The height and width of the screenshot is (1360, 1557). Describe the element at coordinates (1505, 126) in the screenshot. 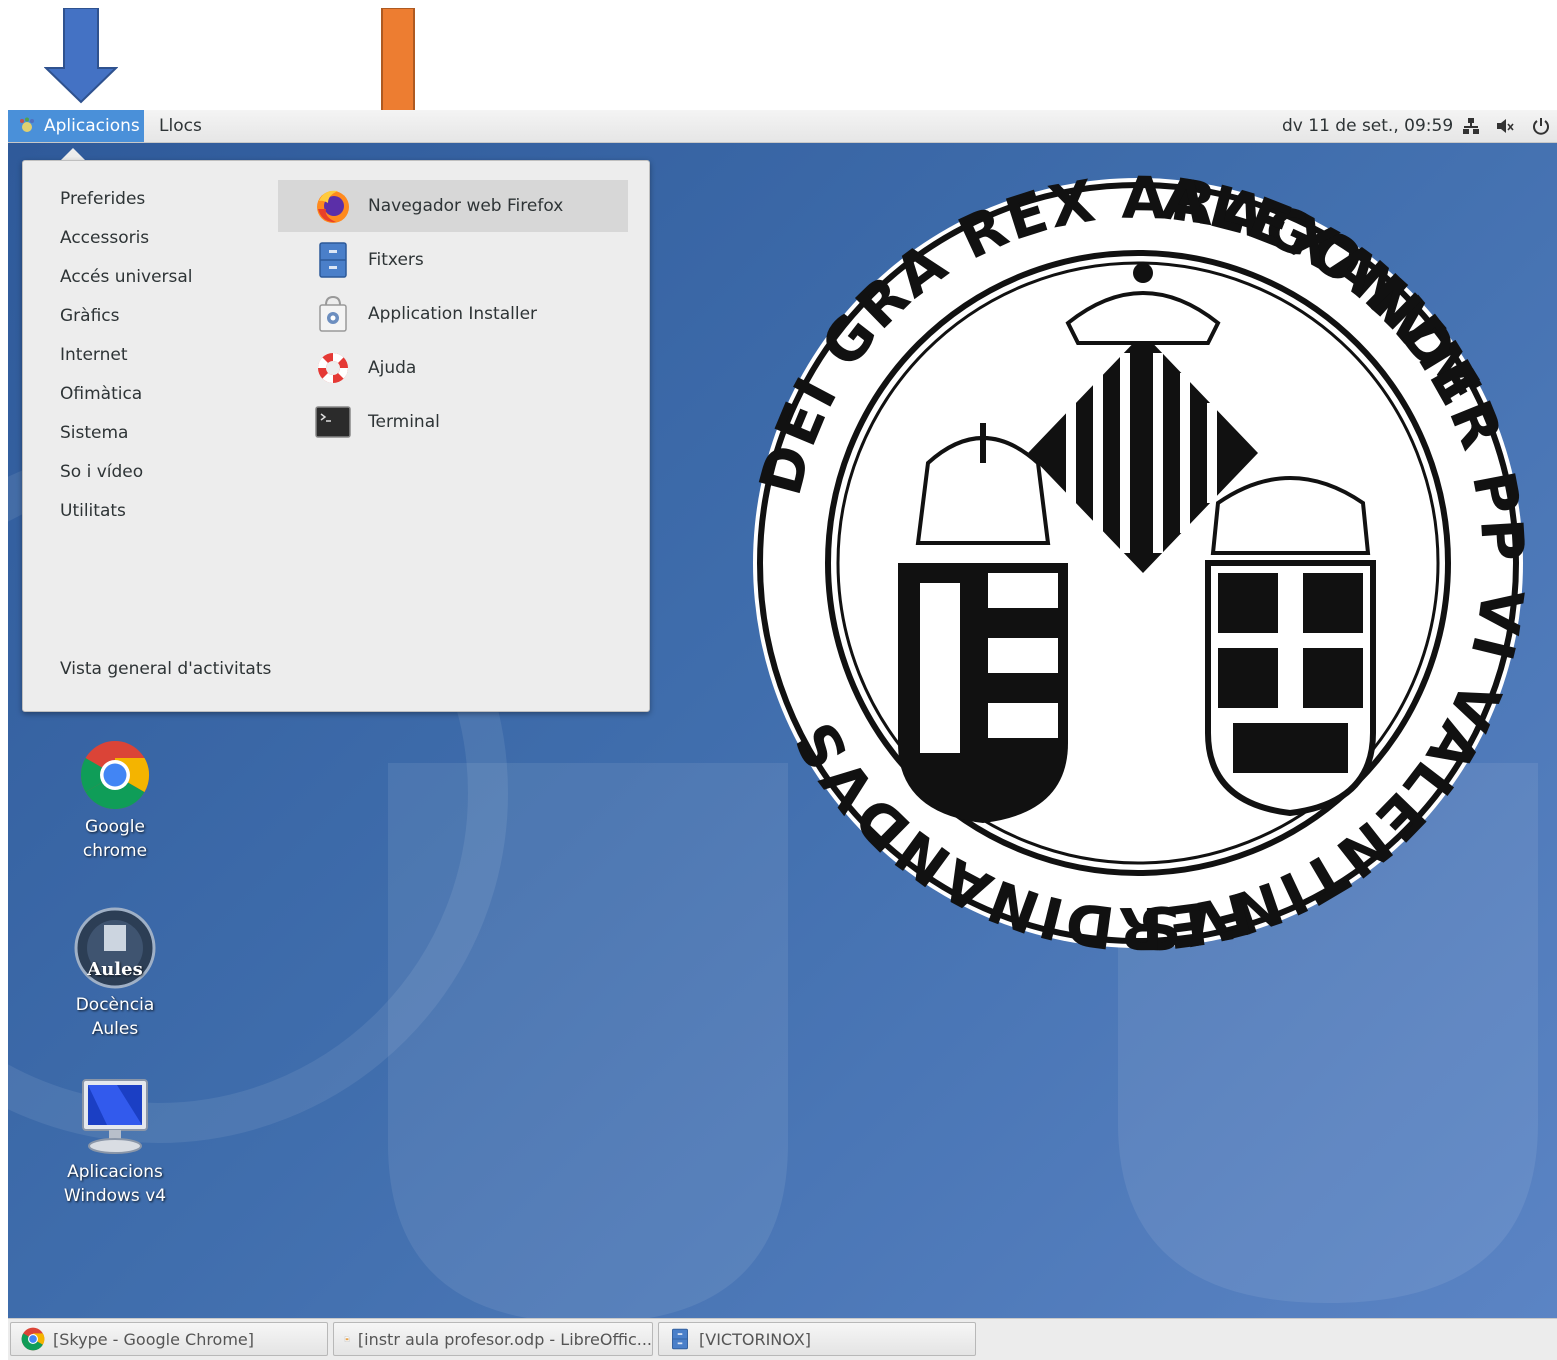

I see `volume-muted-icon` at that location.